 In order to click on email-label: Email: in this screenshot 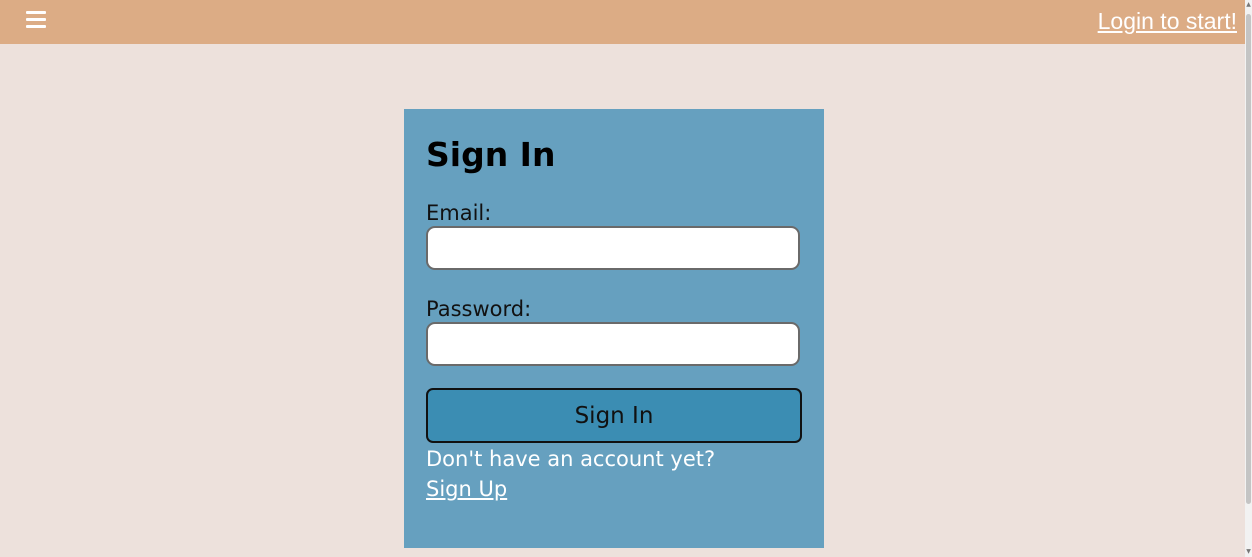, I will do `click(459, 213)`.